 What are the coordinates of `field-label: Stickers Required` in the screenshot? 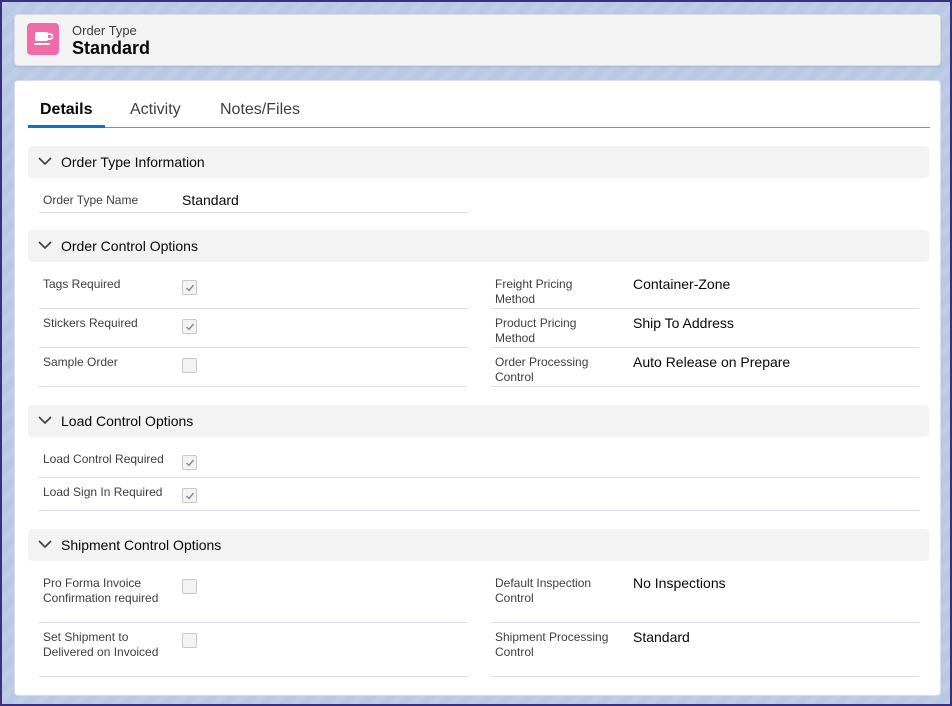 It's located at (90, 323).